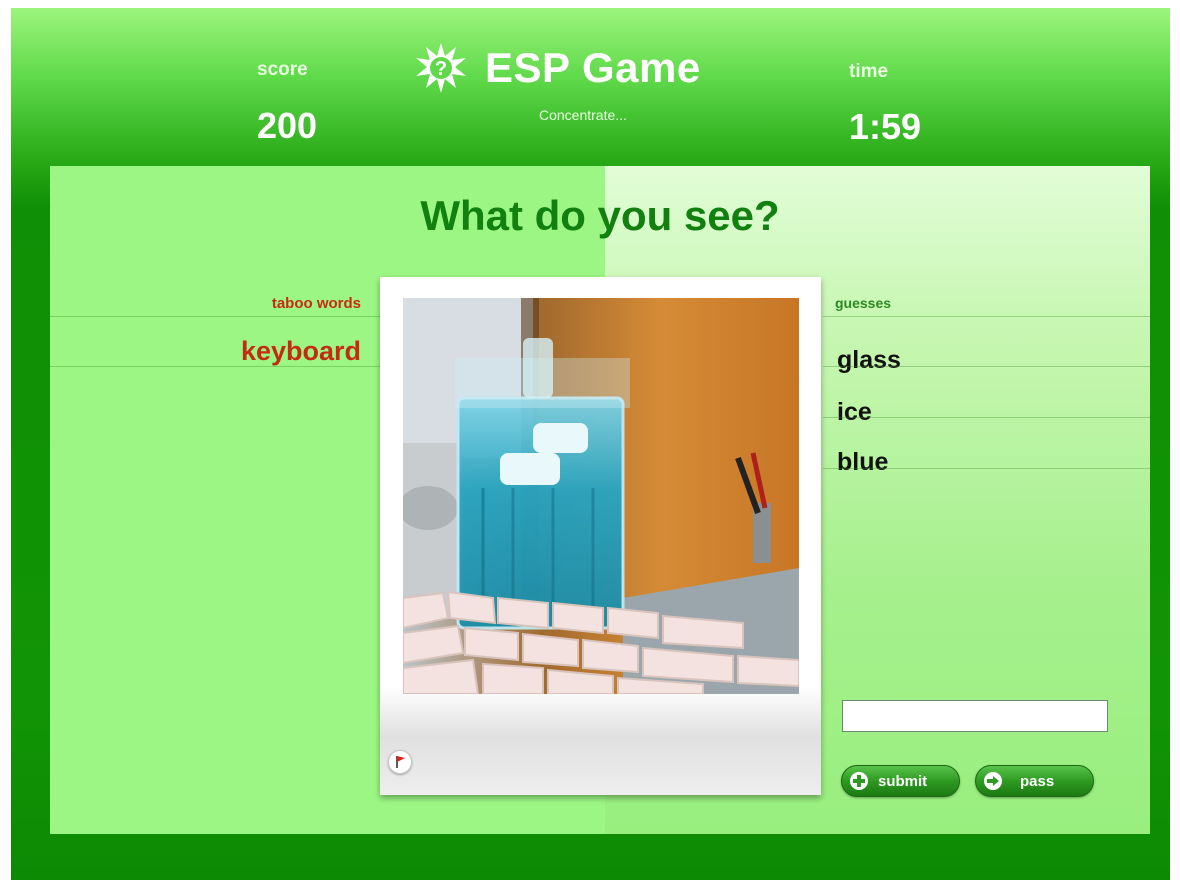  I want to click on submit-label: submit, so click(903, 781).